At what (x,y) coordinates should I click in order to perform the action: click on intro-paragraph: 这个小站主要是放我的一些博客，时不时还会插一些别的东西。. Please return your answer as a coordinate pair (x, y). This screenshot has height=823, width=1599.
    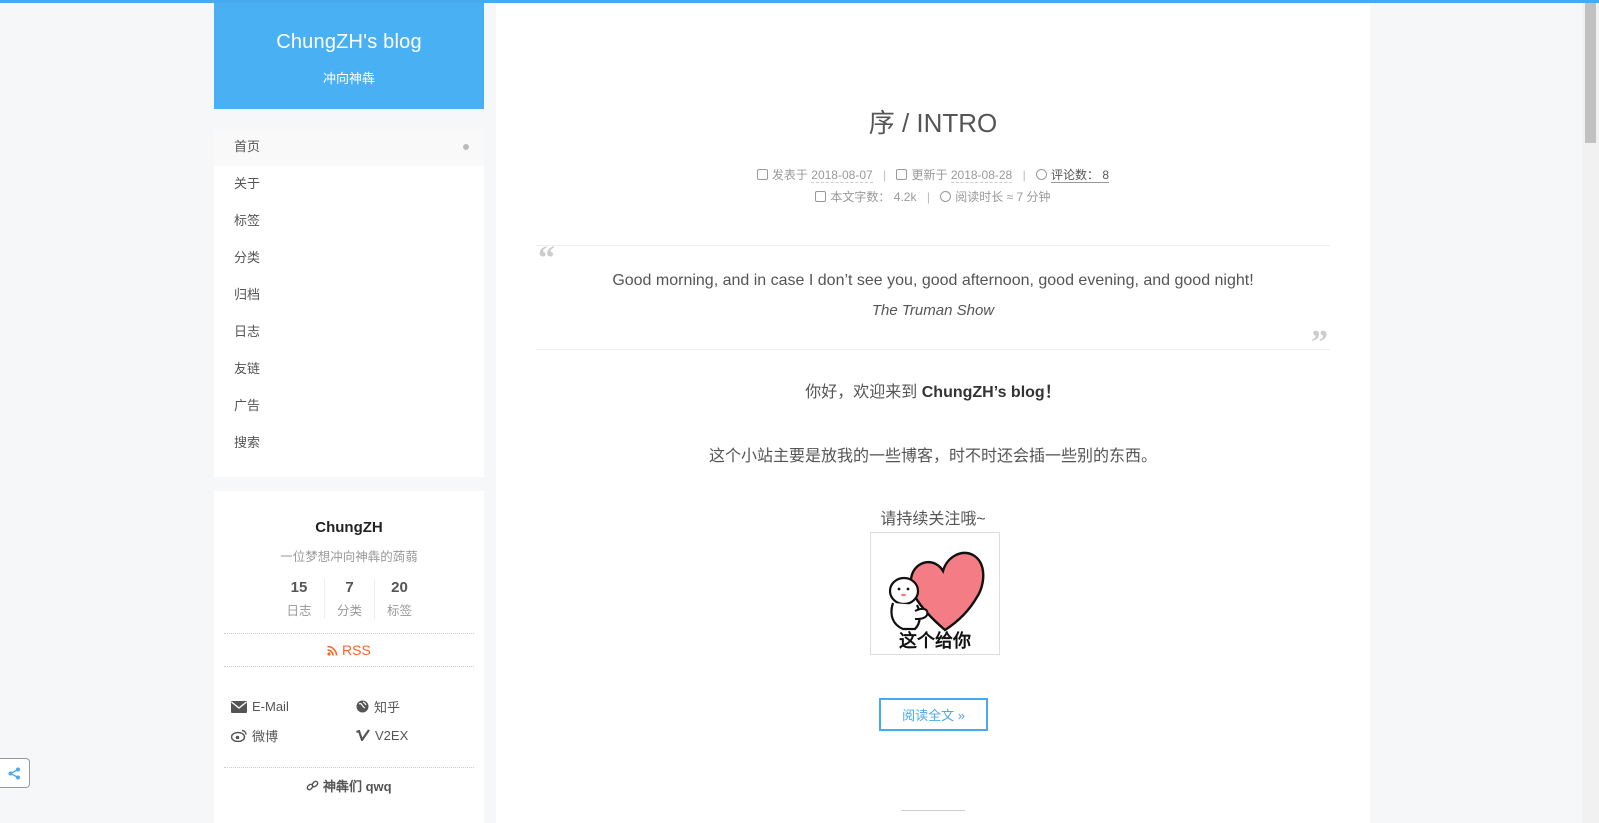
    Looking at the image, I should click on (932, 456).